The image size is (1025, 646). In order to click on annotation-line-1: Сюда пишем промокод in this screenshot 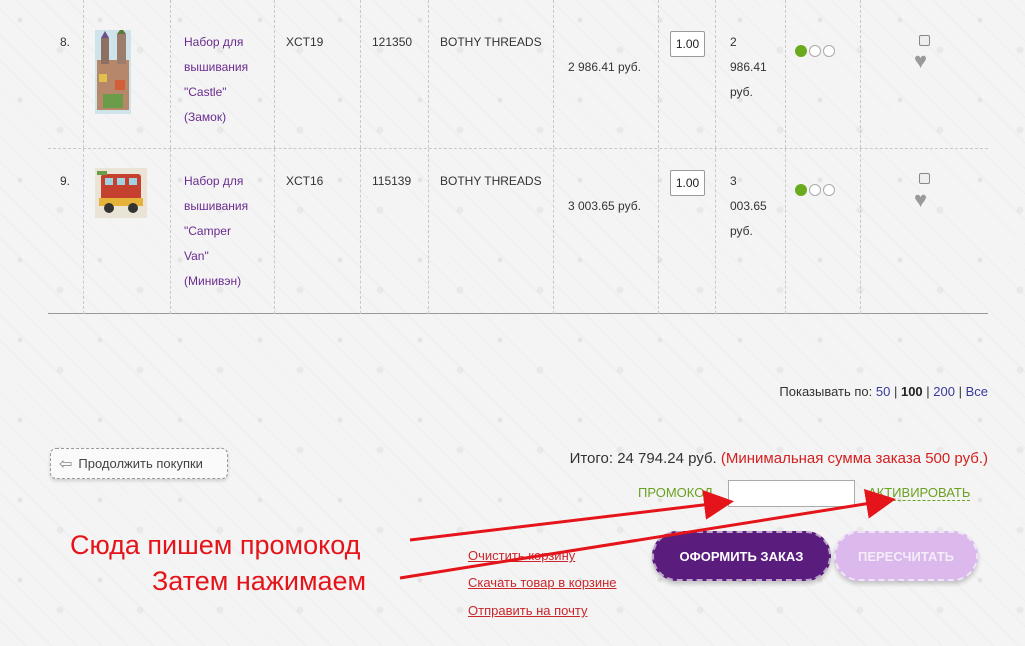, I will do `click(215, 545)`.